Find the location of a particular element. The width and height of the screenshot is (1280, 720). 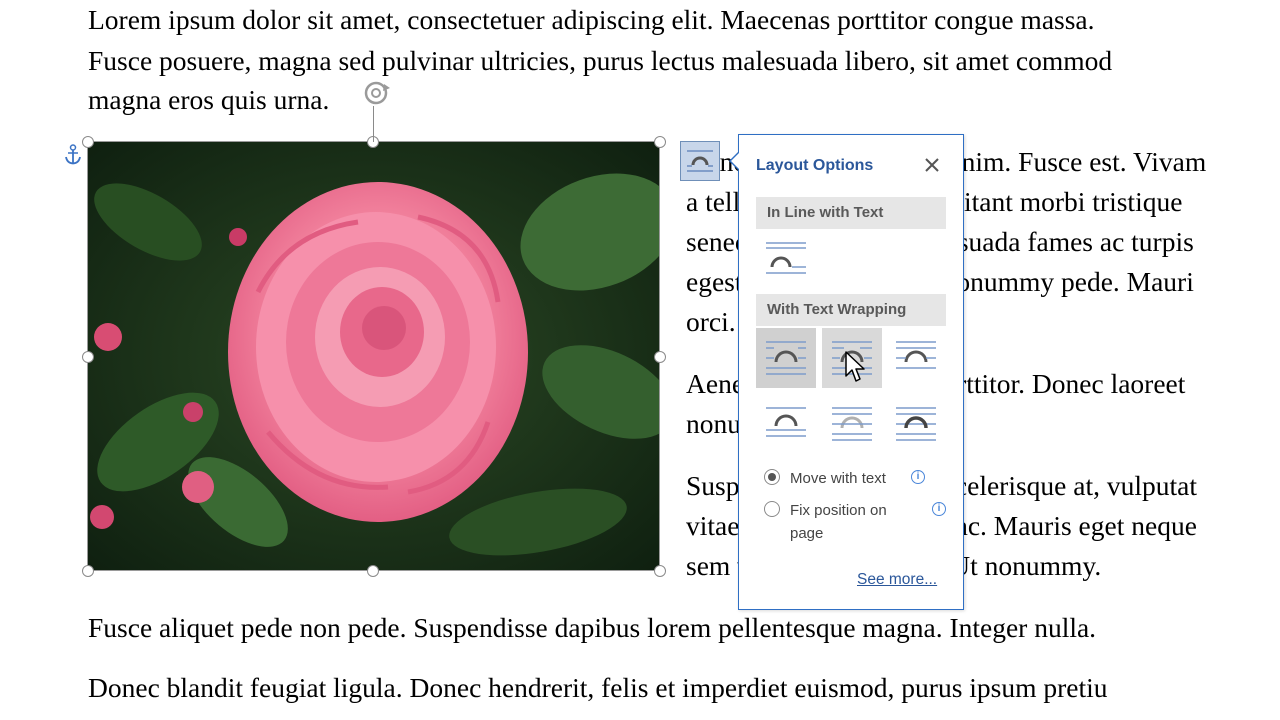

wrap-option-in-front is located at coordinates (916, 424).